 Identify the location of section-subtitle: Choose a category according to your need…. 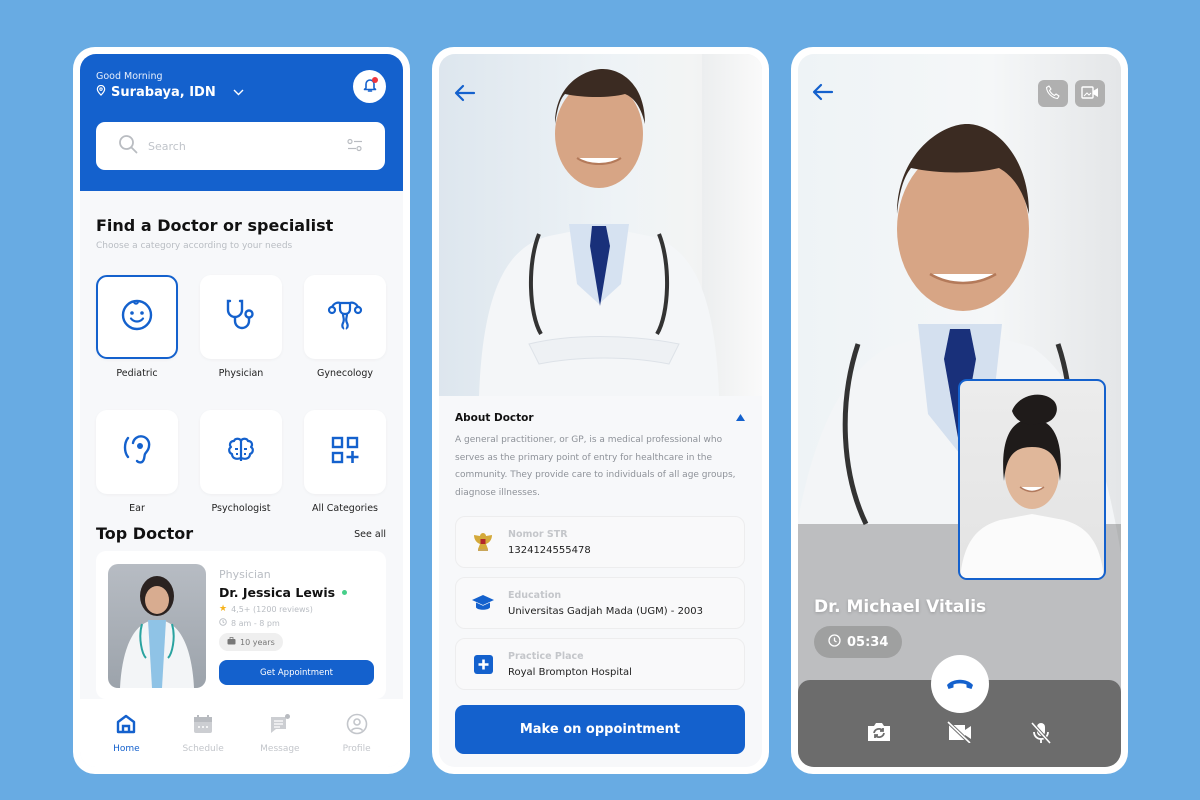
(194, 246).